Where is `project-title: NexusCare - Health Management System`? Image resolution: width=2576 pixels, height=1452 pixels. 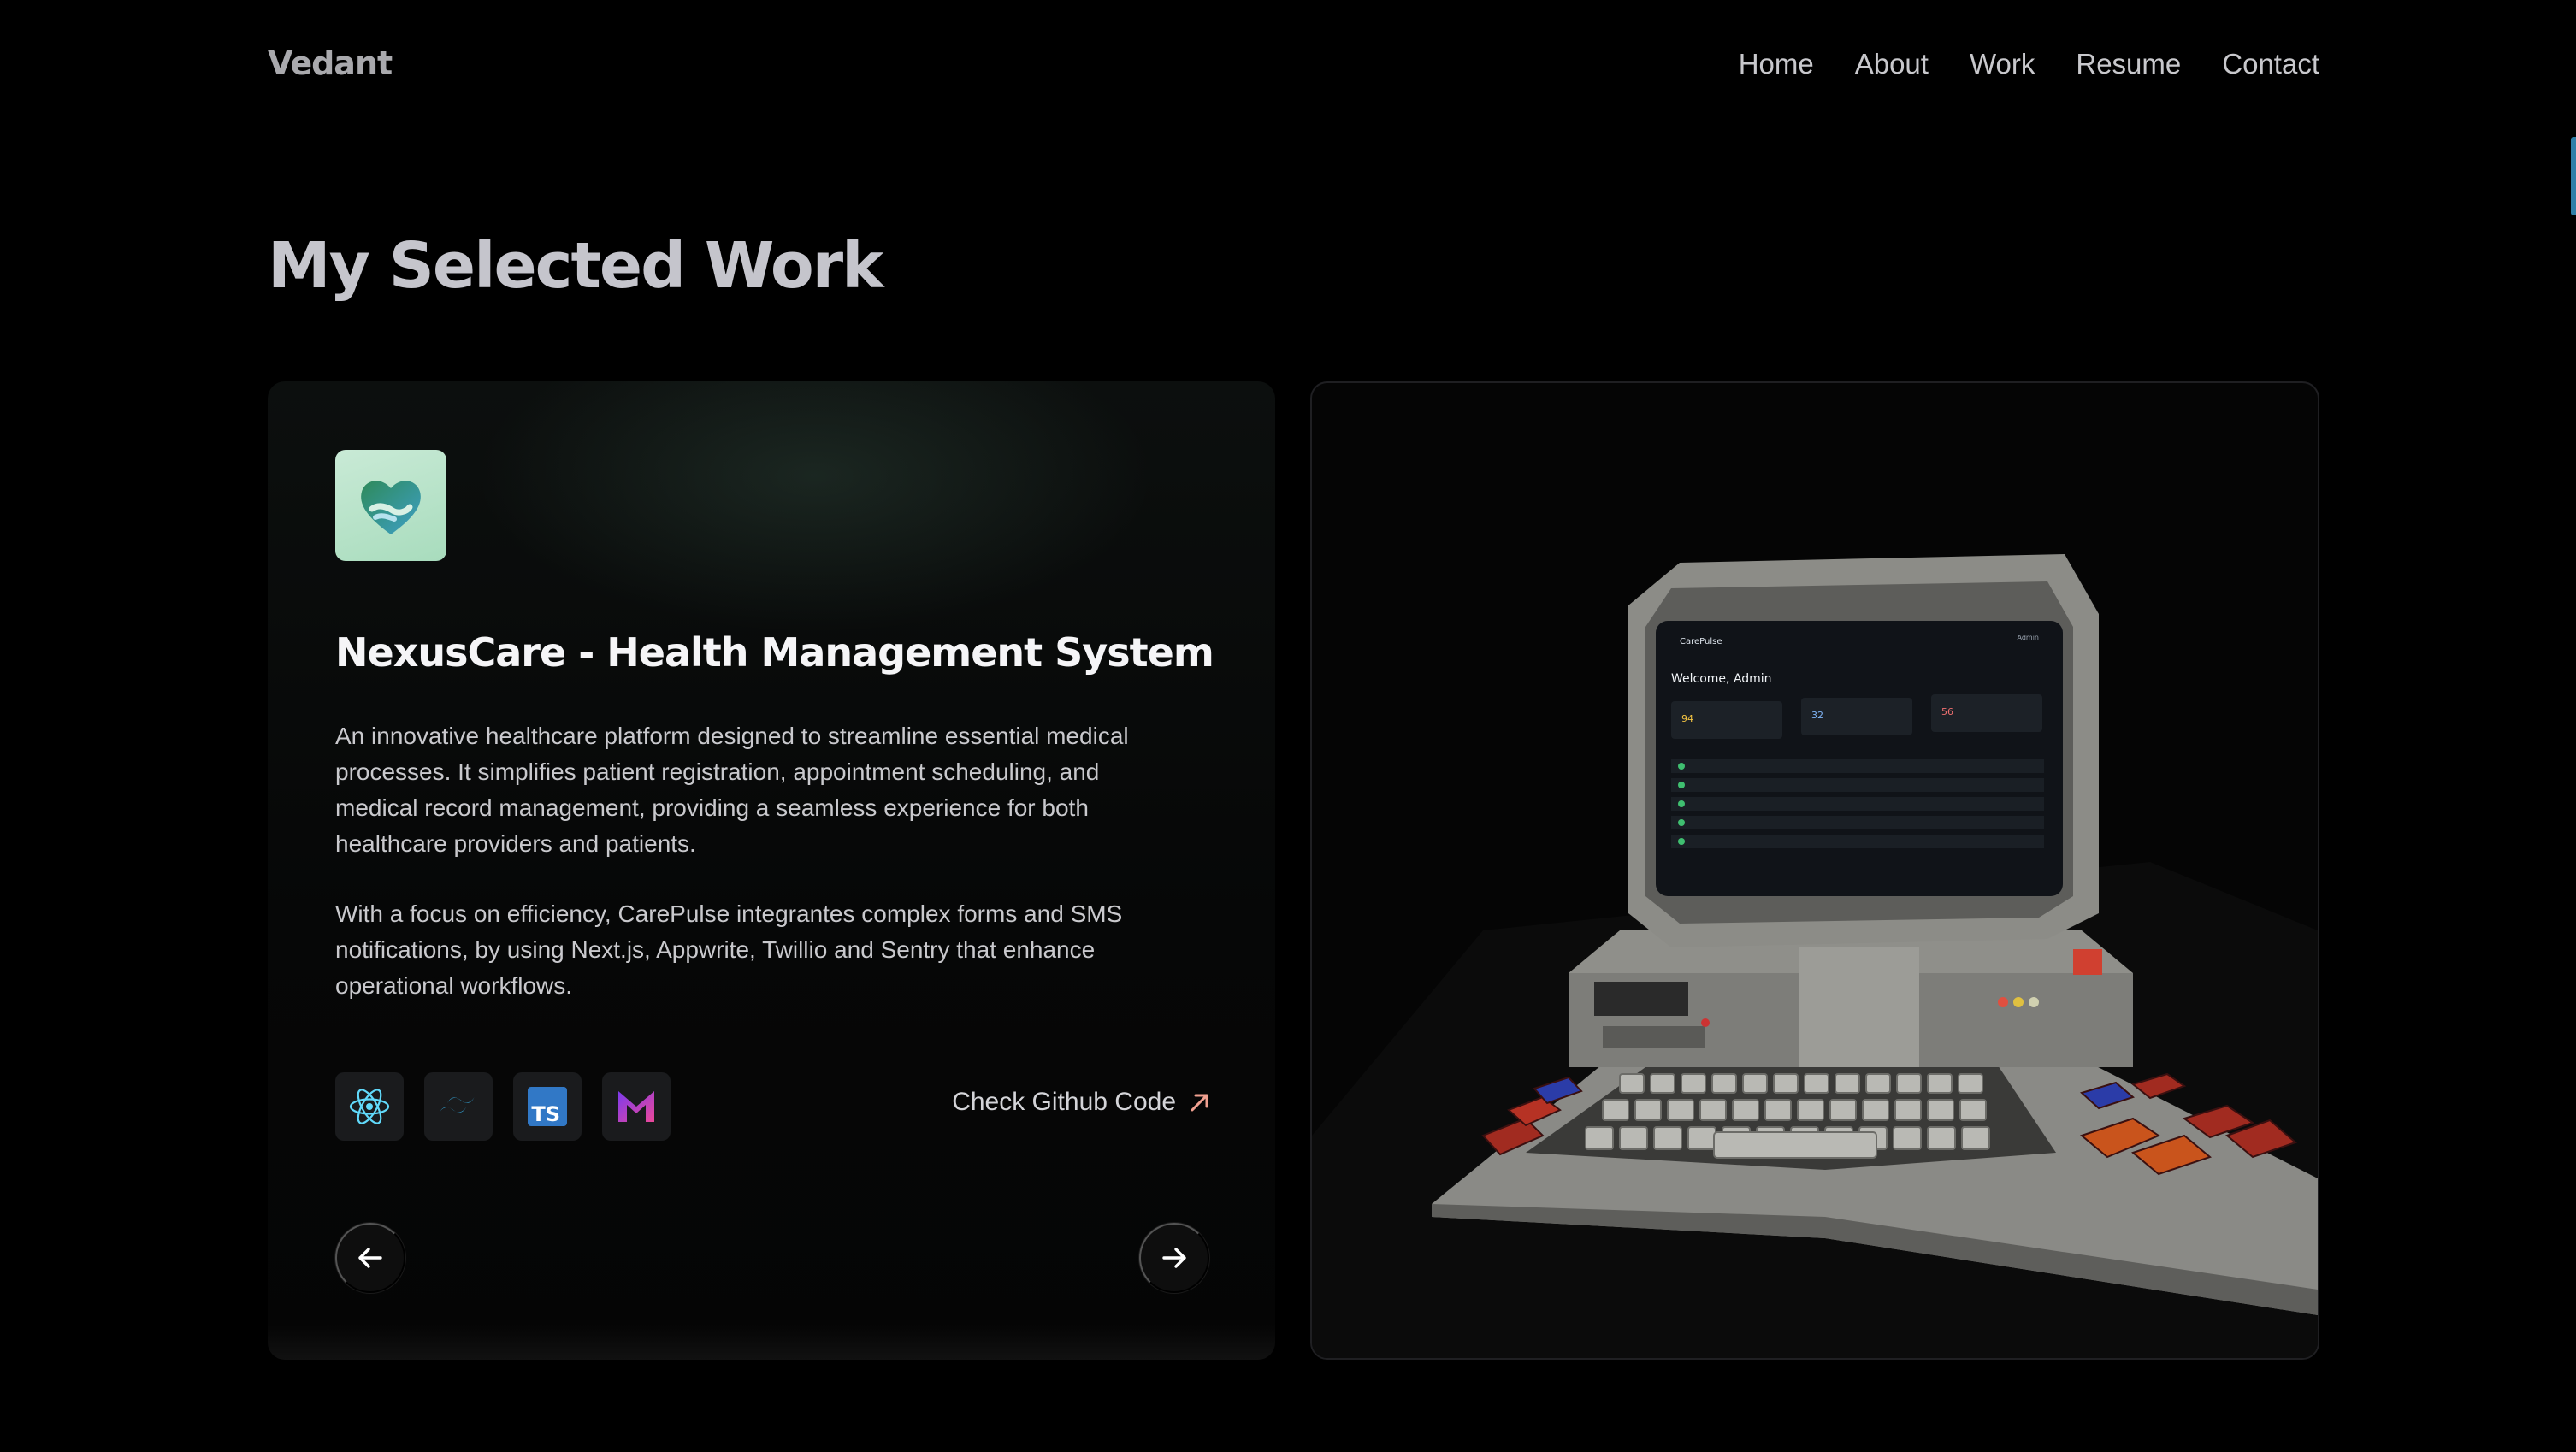
project-title: NexusCare - Health Management System is located at coordinates (774, 652).